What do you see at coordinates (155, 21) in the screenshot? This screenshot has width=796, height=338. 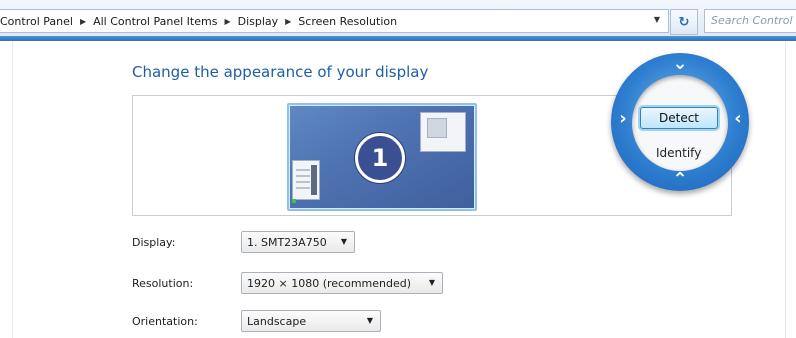 I see `breadcrumb-all-items: All Control Panel Items` at bounding box center [155, 21].